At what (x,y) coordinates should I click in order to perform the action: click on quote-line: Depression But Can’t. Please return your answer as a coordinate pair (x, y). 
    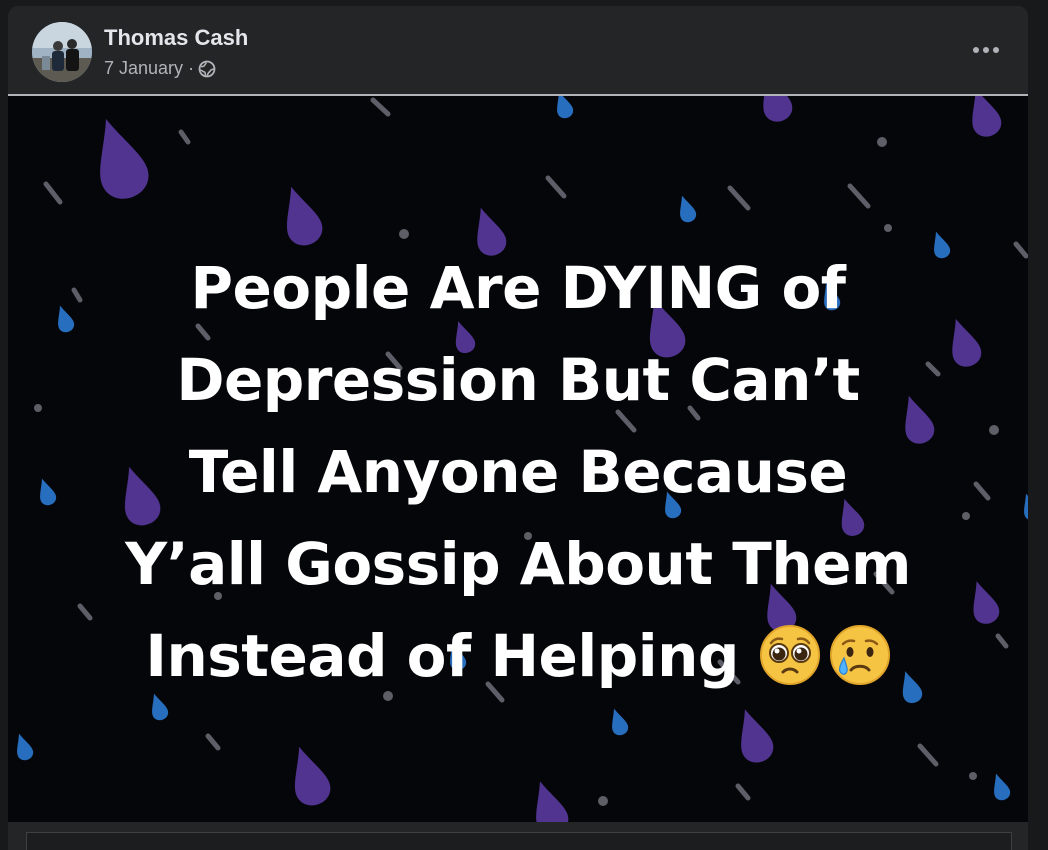
    Looking at the image, I should click on (518, 380).